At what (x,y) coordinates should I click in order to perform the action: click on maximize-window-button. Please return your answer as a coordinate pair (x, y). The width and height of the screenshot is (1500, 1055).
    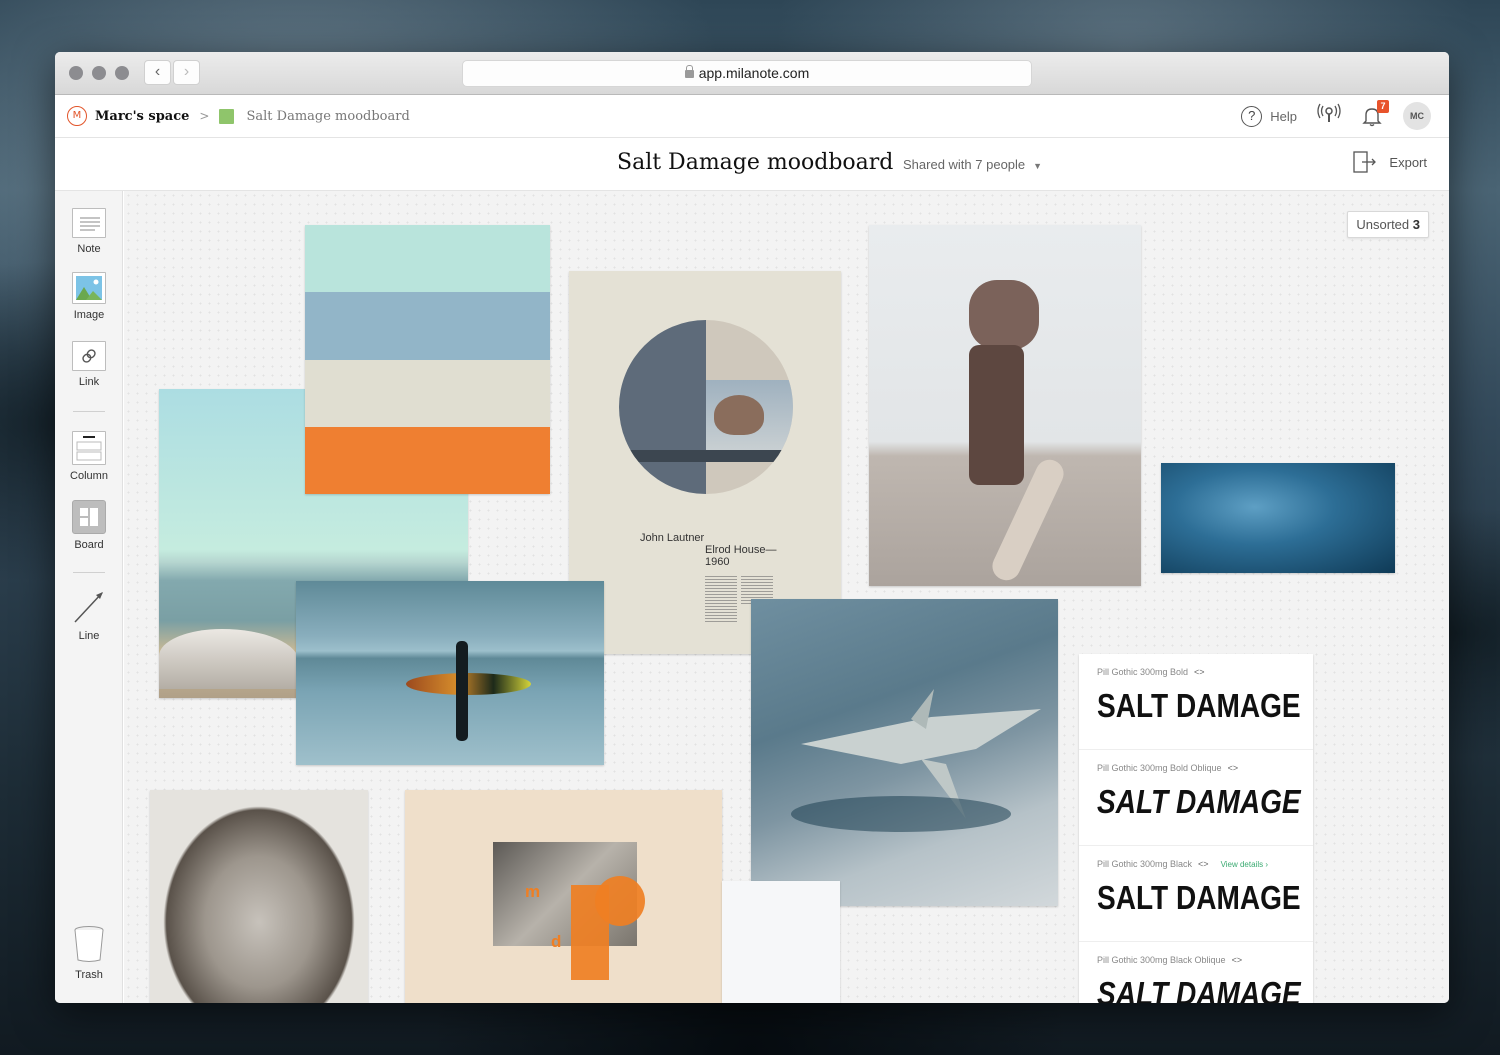
    Looking at the image, I should click on (122, 73).